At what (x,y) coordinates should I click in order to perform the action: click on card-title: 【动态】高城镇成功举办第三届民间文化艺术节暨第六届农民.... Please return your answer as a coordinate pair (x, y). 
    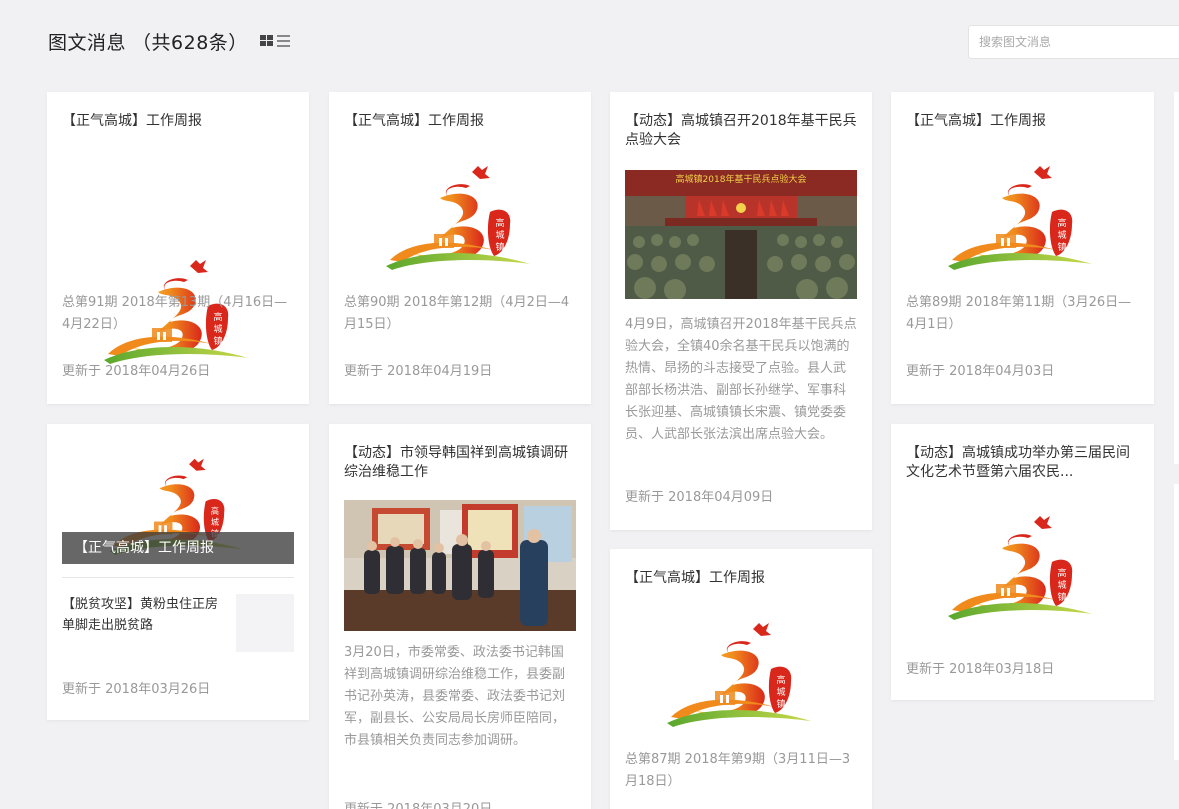
    Looking at the image, I should click on (1018, 462).